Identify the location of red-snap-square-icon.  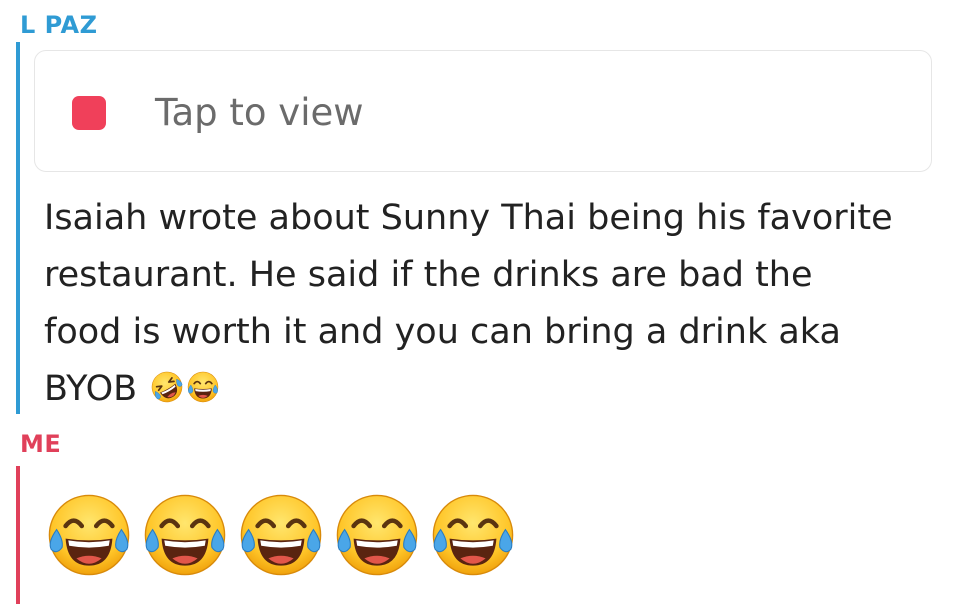
(89, 113).